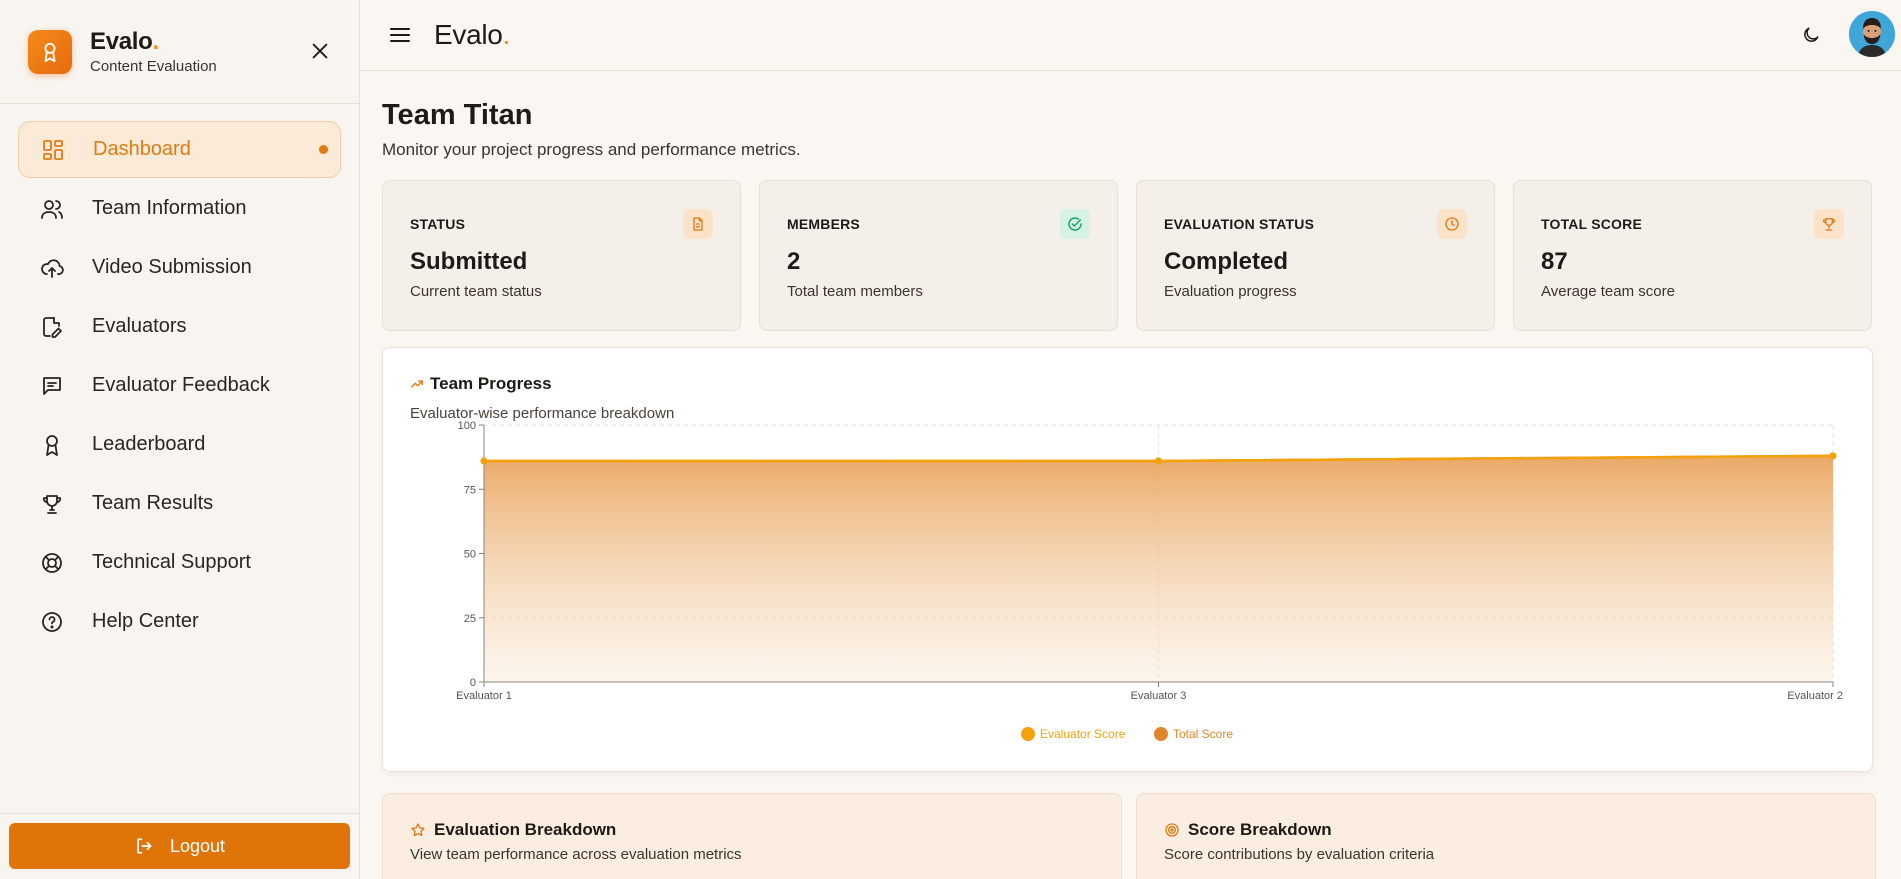 This screenshot has width=1901, height=879. I want to click on stat-description: Total team members, so click(855, 291).